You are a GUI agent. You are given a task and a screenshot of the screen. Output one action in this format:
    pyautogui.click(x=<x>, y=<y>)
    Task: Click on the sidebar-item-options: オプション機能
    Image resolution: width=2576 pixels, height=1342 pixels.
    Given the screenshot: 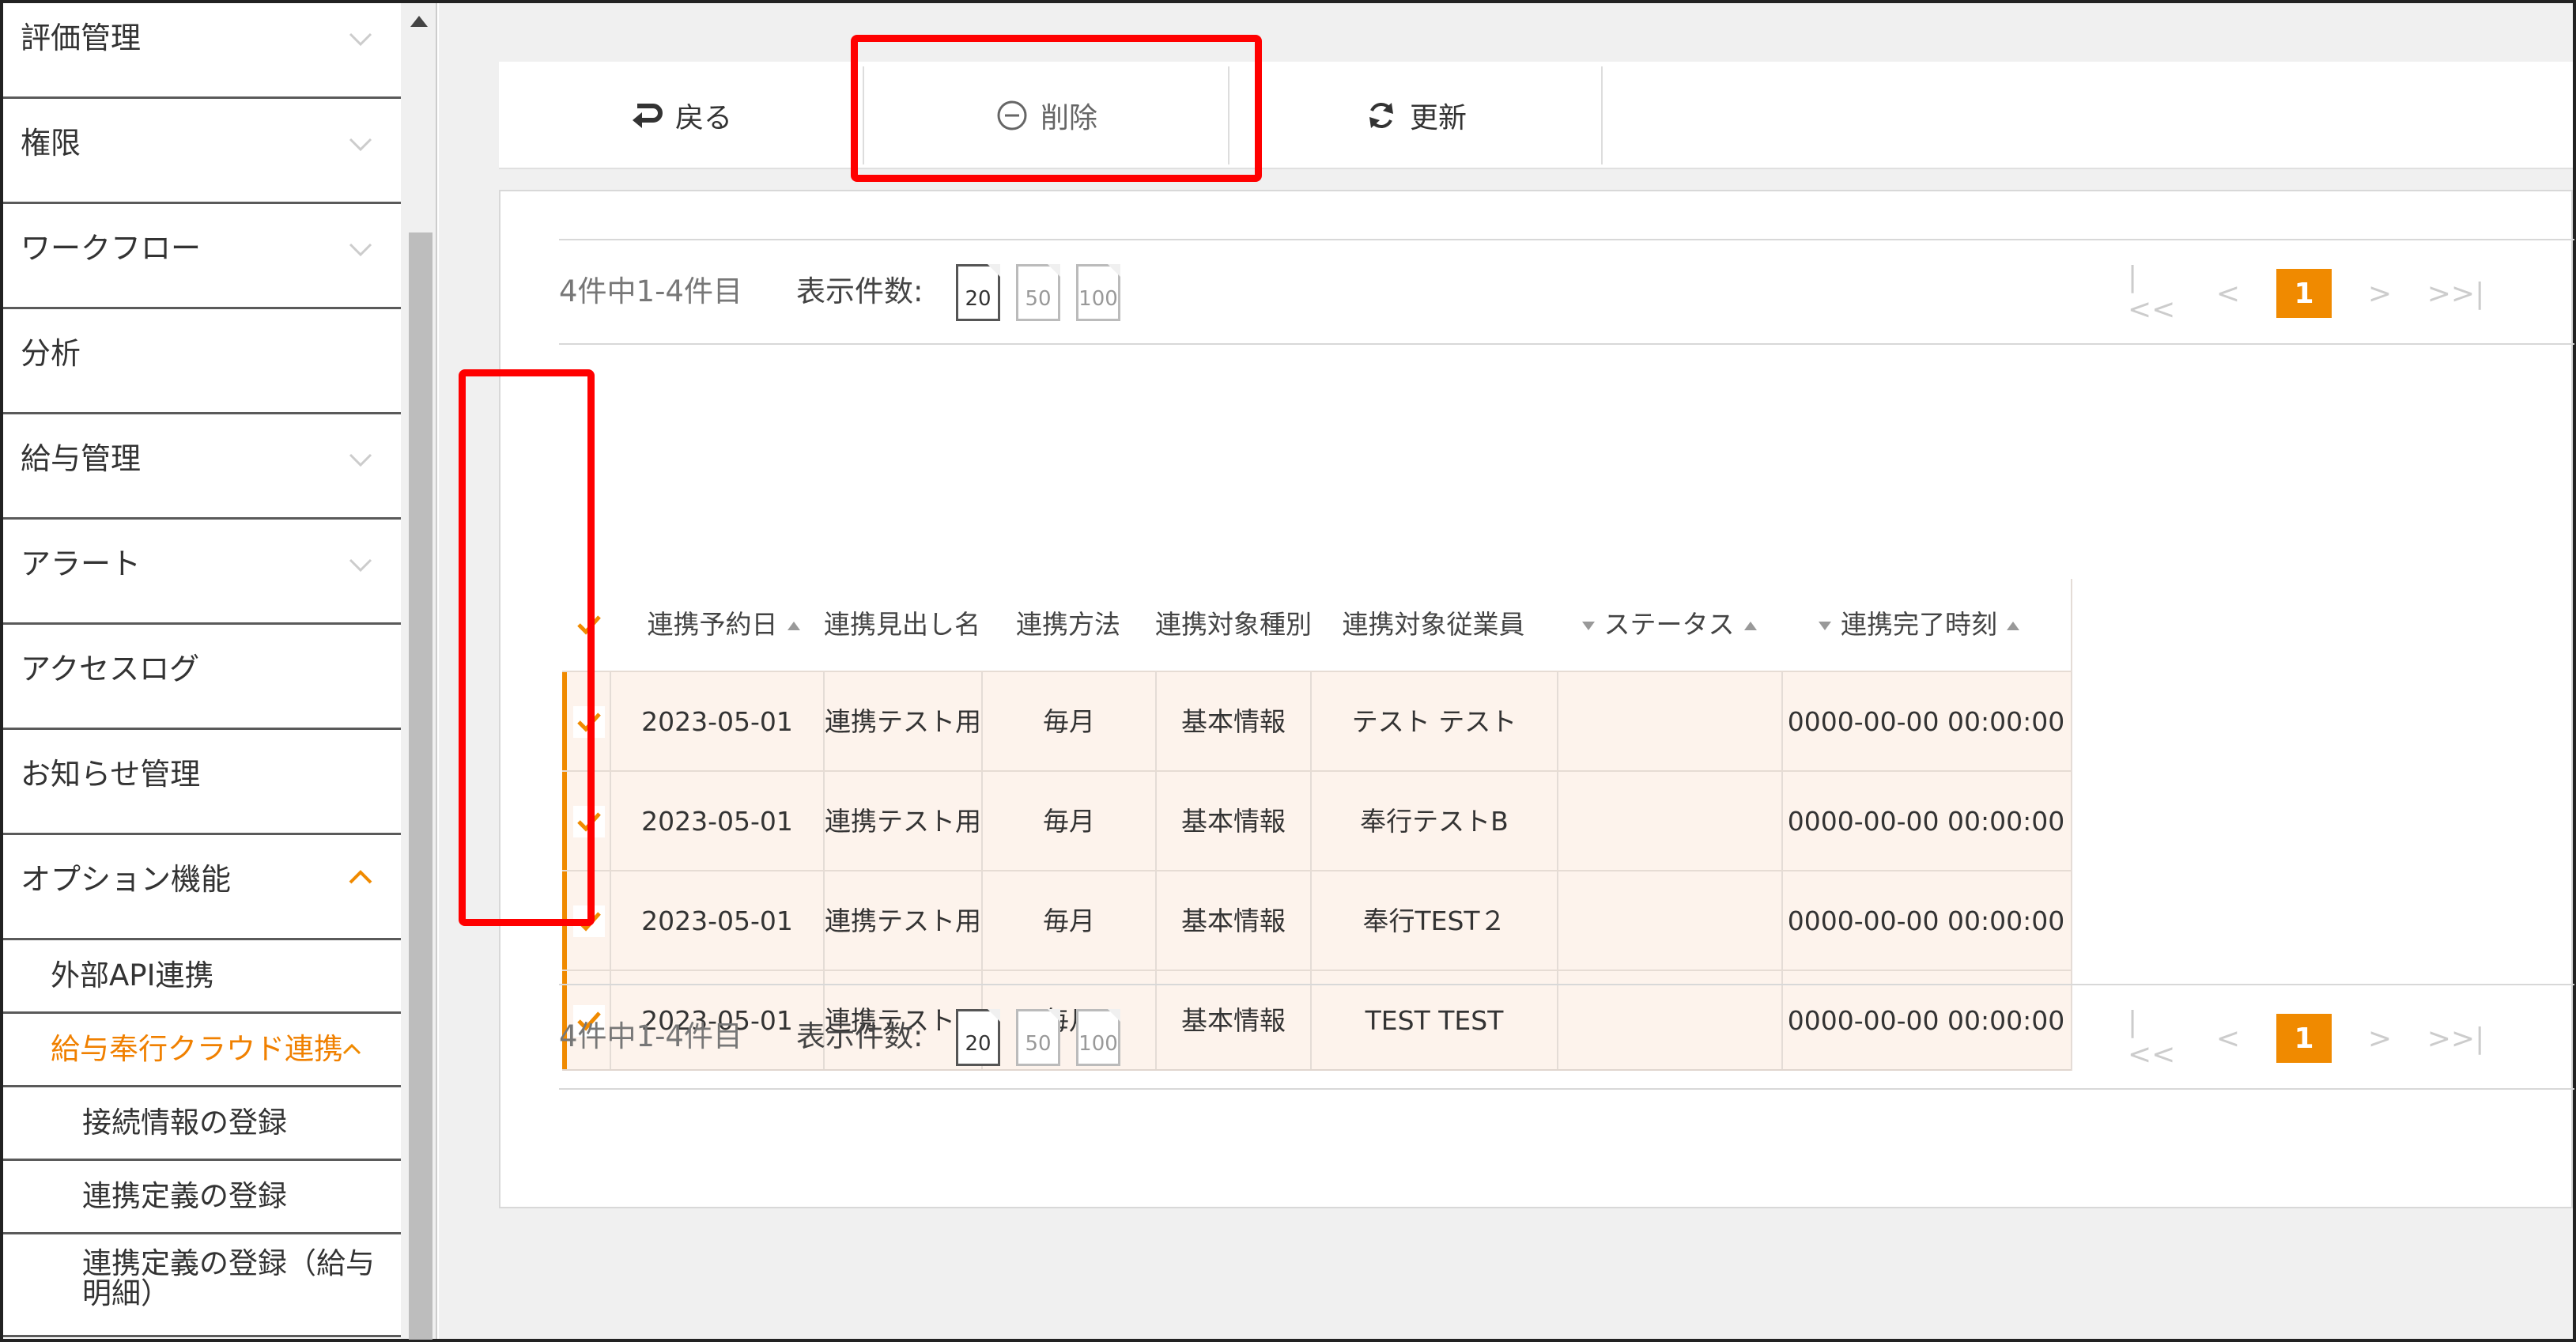 What is the action you would take?
    pyautogui.click(x=202, y=887)
    